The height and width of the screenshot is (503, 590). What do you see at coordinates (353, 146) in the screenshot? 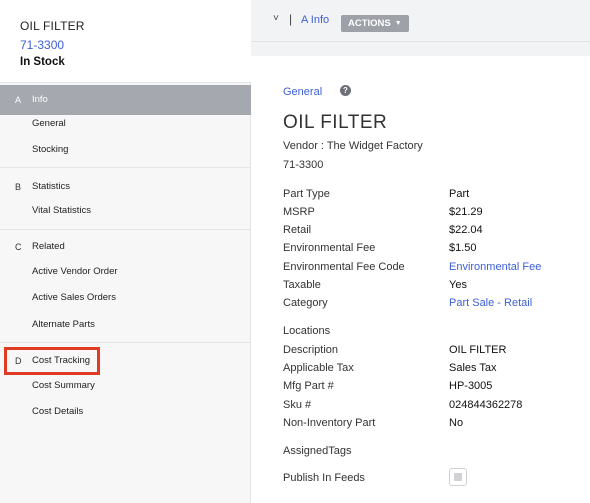
I see `vendor-text: Vendor : The Widget Factory` at bounding box center [353, 146].